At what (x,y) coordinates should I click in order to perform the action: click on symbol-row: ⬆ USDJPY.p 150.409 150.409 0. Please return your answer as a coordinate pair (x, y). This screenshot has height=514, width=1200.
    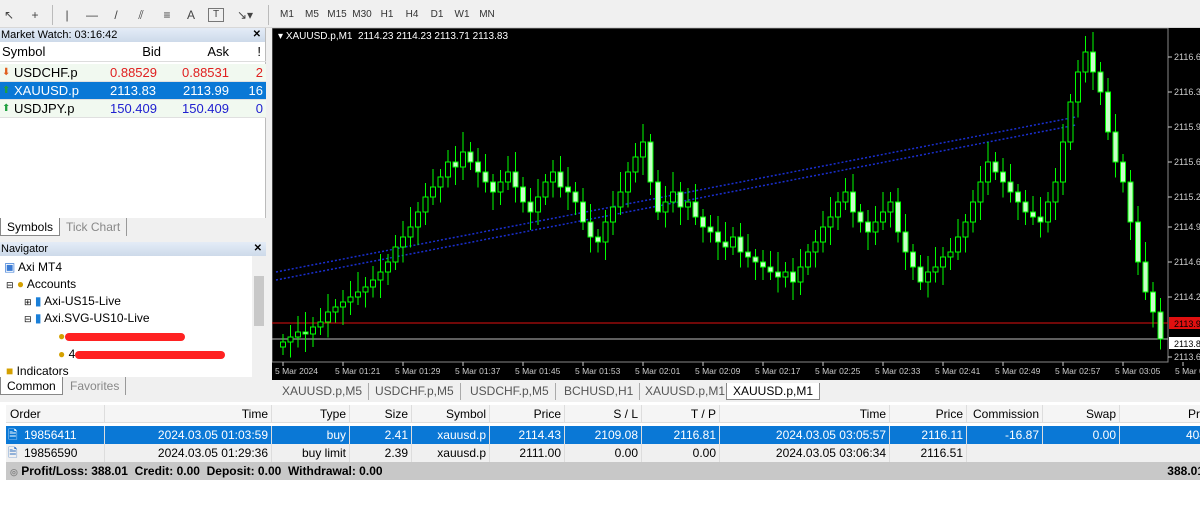
    Looking at the image, I should click on (133, 109).